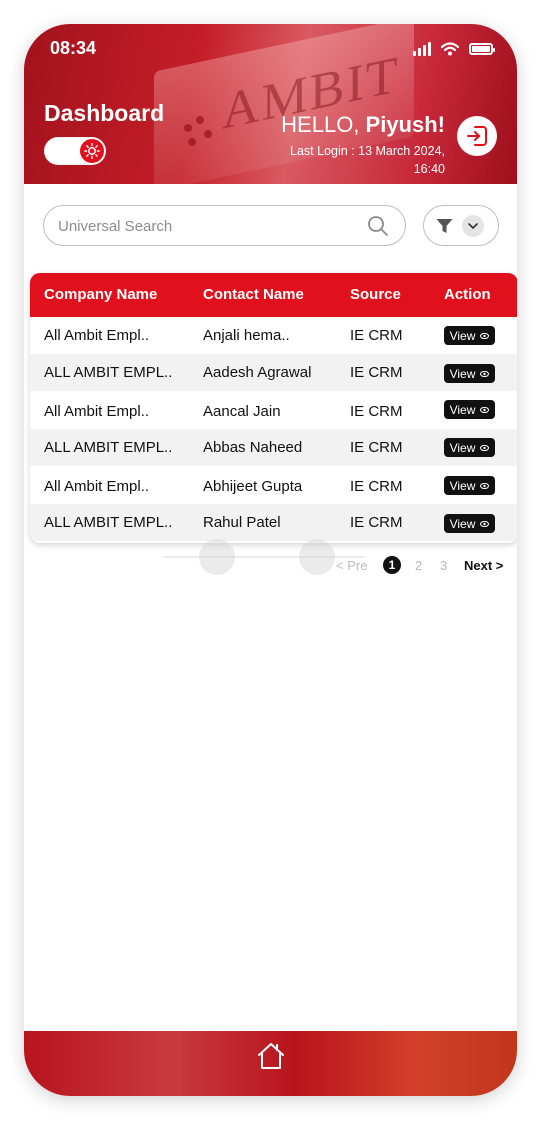 This screenshot has width=541, height=1121. I want to click on logout-icon, so click(477, 136).